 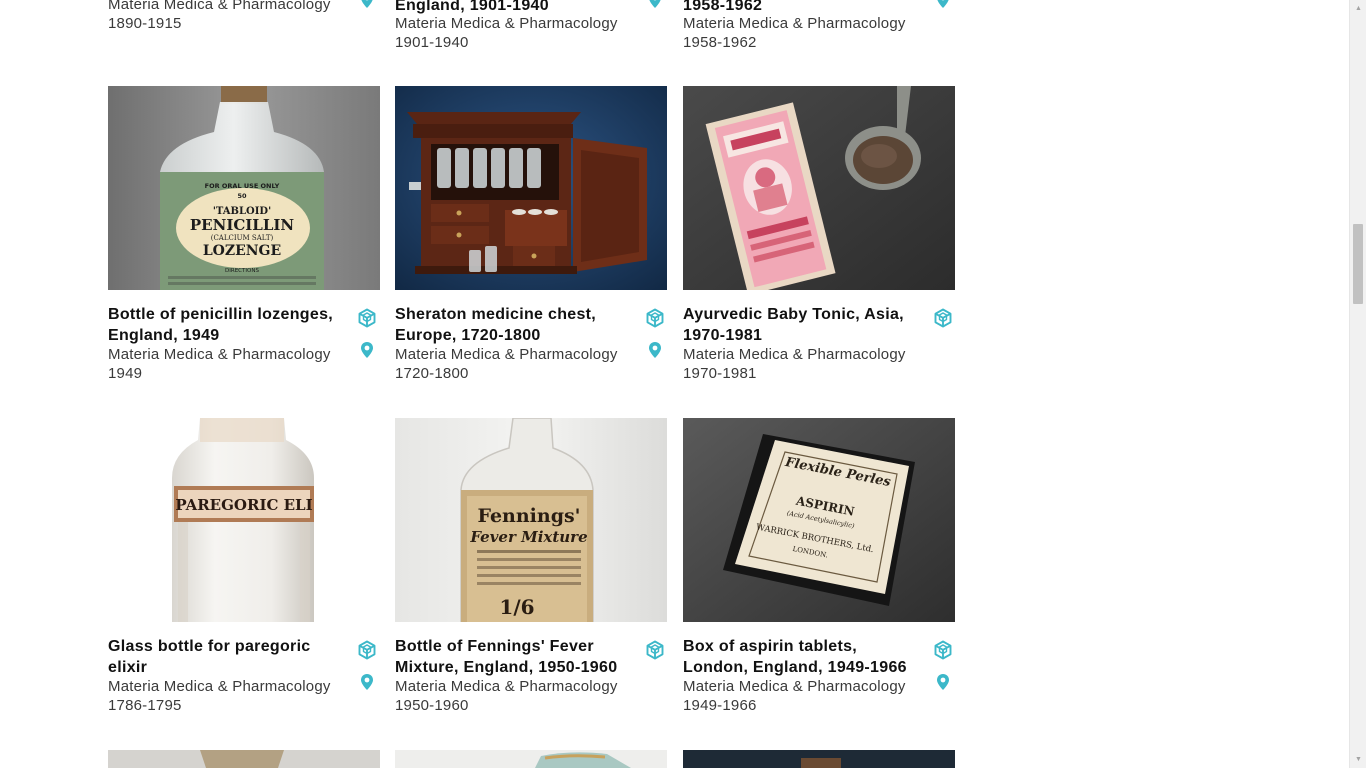 What do you see at coordinates (228, 335) in the screenshot?
I see `card-title: England, 1949` at bounding box center [228, 335].